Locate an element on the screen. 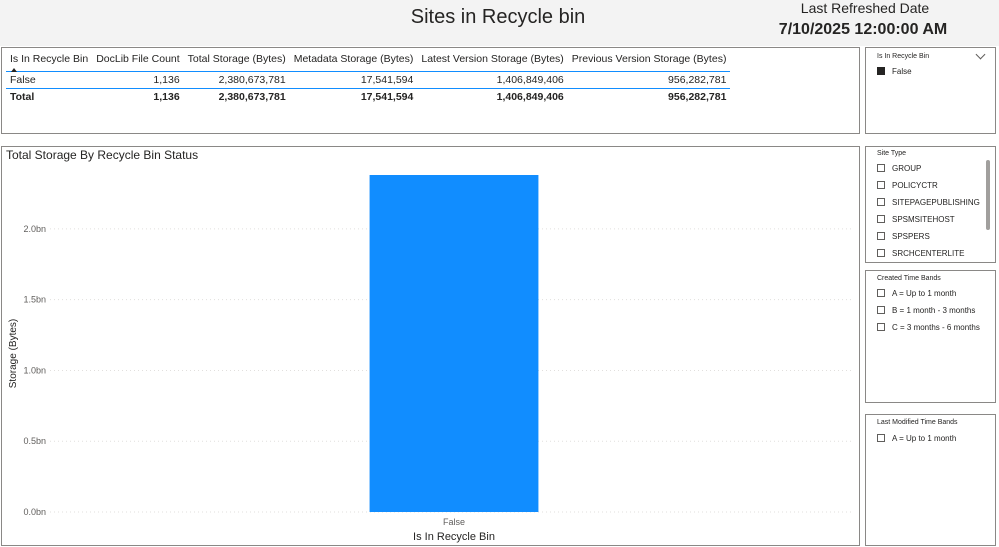 This screenshot has height=547, width=999. slicer-item-srchcenterlite: SRCHCENTERLITE is located at coordinates (920, 253).